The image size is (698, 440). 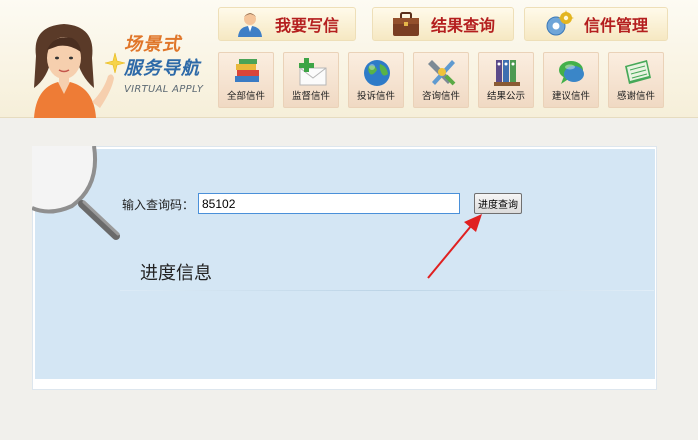 I want to click on person-icon, so click(x=249, y=25).